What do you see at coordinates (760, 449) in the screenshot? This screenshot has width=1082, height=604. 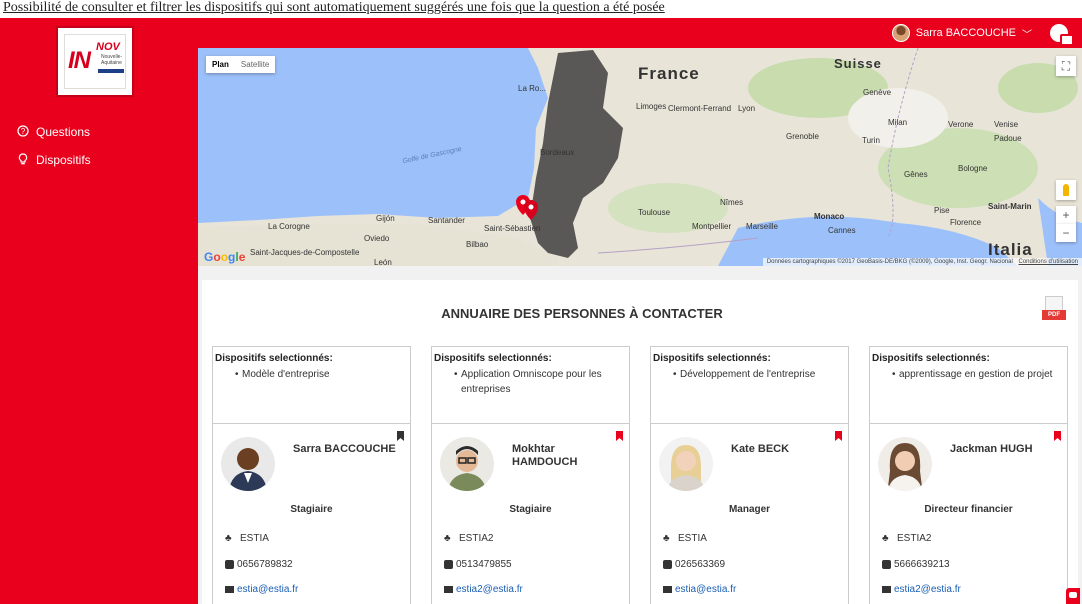 I see `person-name: Kate BECK` at bounding box center [760, 449].